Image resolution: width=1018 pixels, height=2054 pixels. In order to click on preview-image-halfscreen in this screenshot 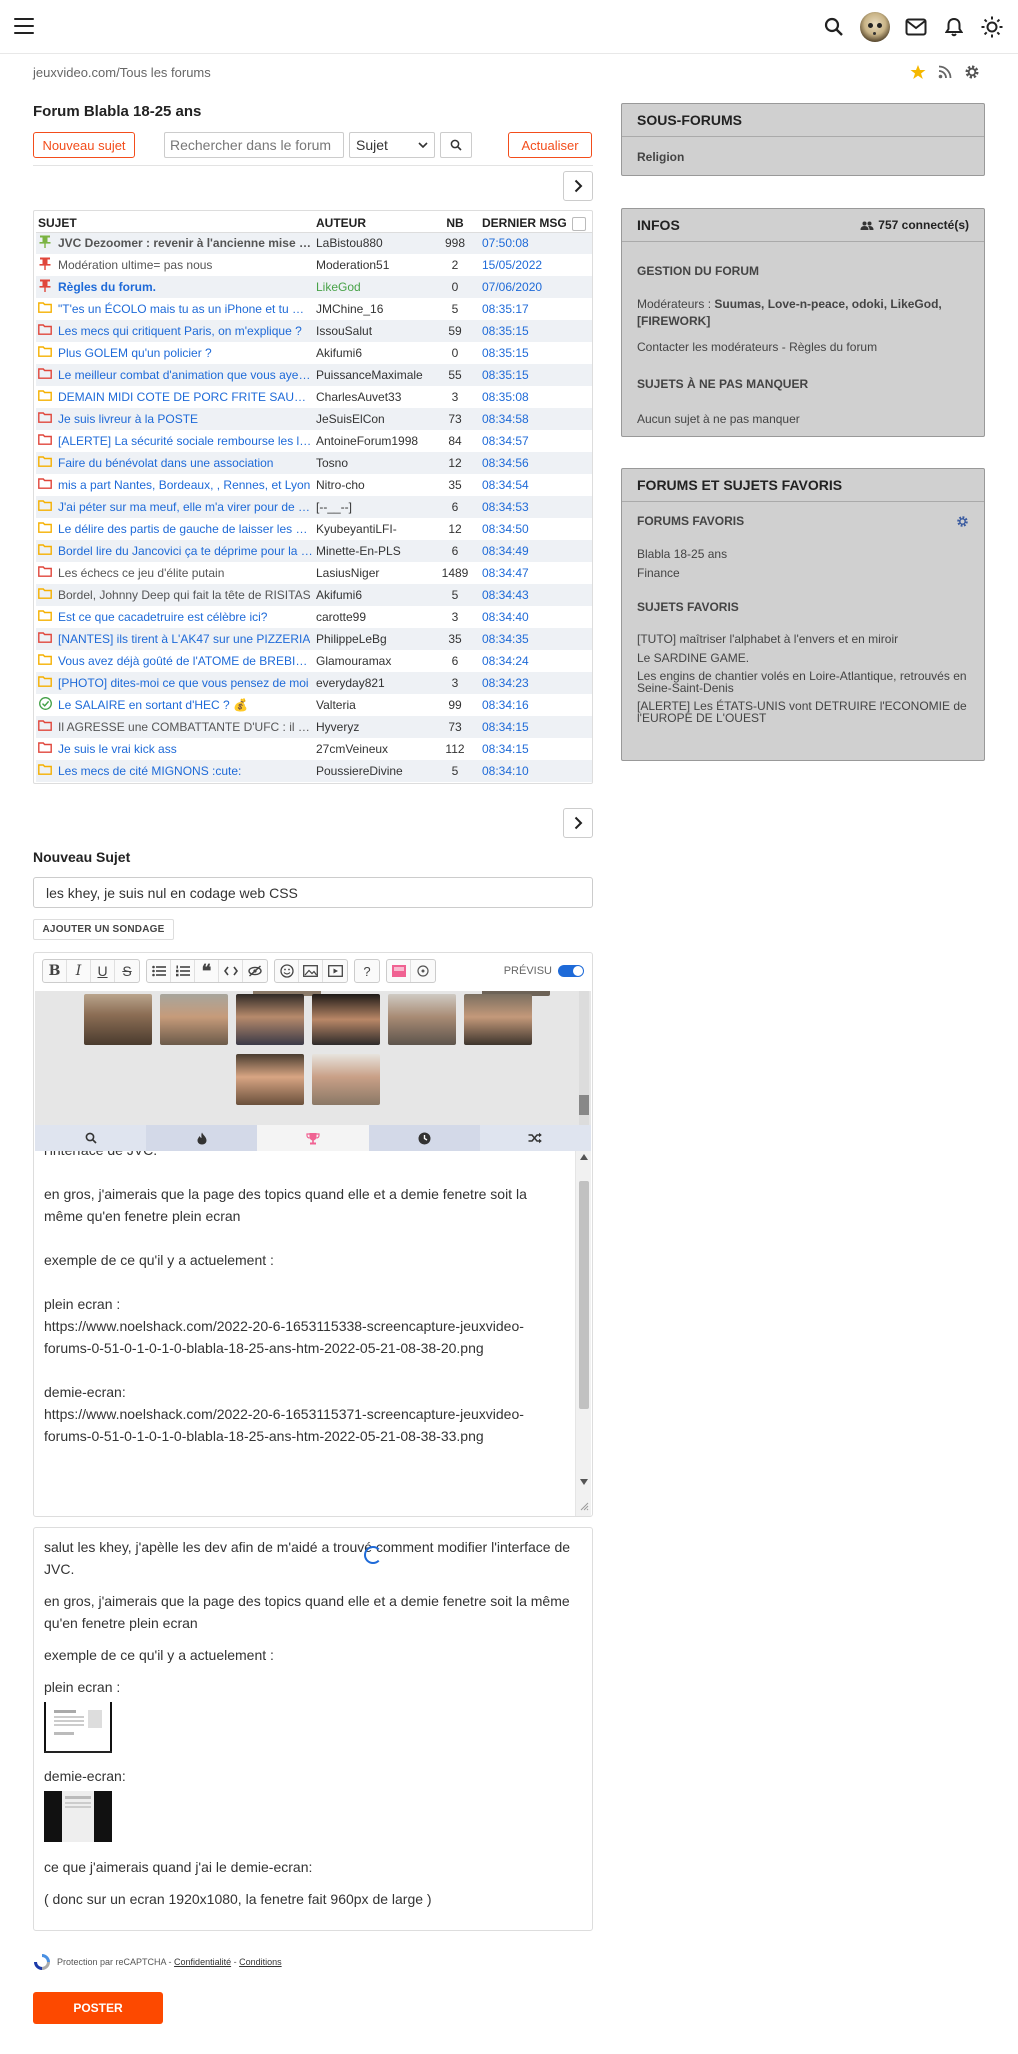, I will do `click(78, 1816)`.